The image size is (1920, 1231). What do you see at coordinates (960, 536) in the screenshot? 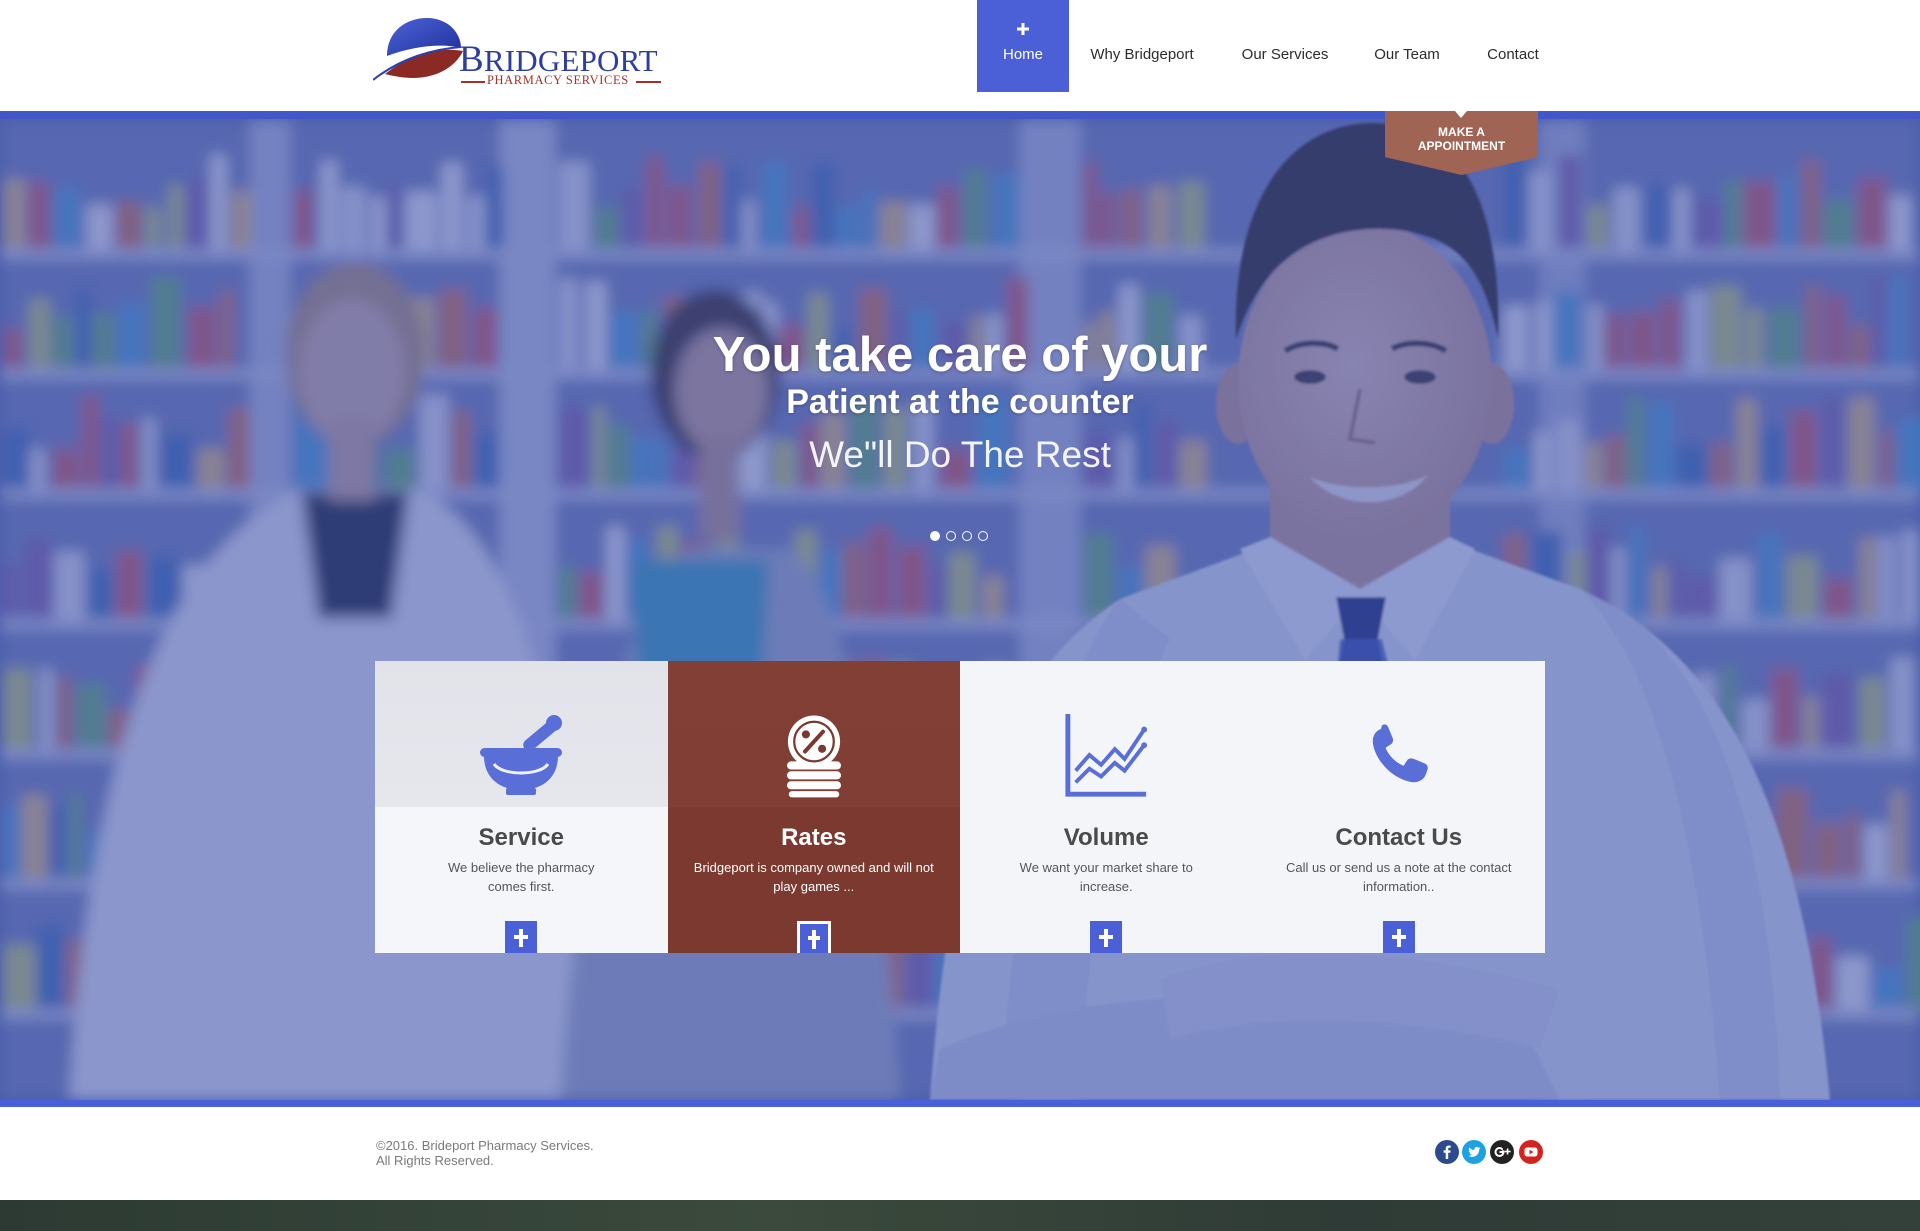
I see `slider-pagination` at bounding box center [960, 536].